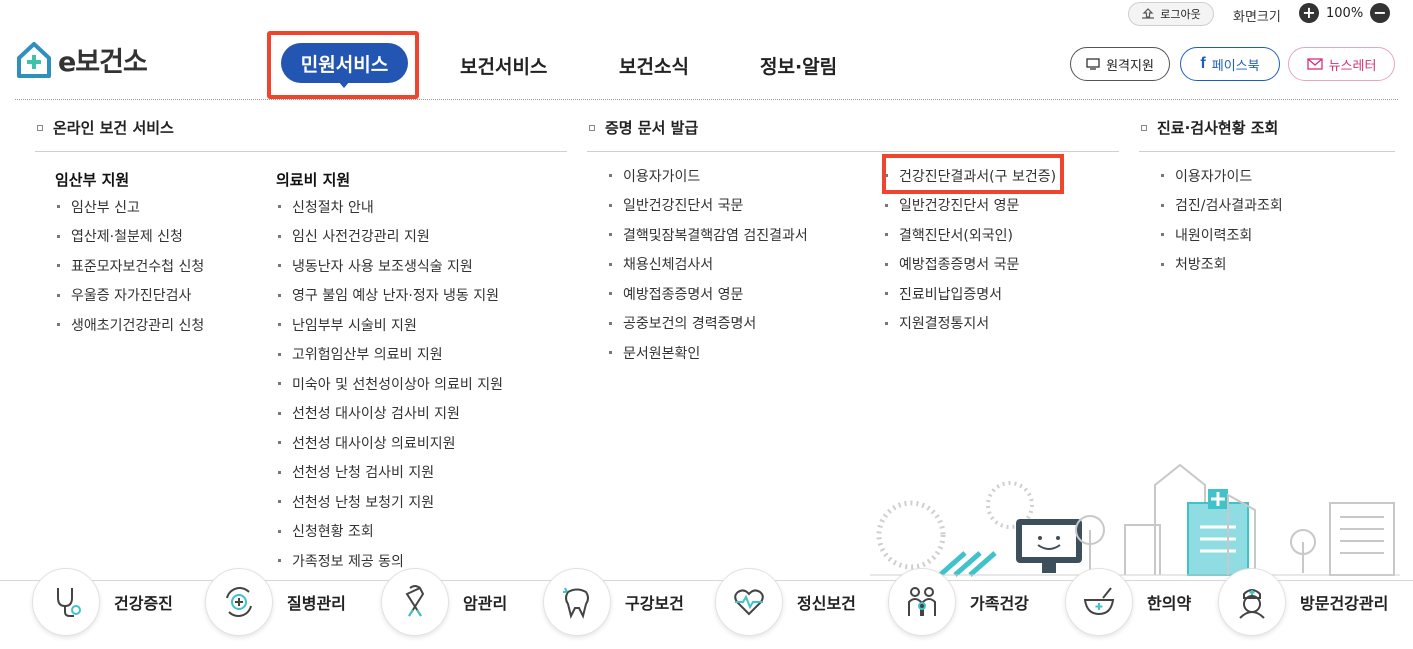 Image resolution: width=1413 pixels, height=649 pixels. Describe the element at coordinates (798, 65) in the screenshot. I see `gnb-item-info-notice: 정보·알림` at that location.